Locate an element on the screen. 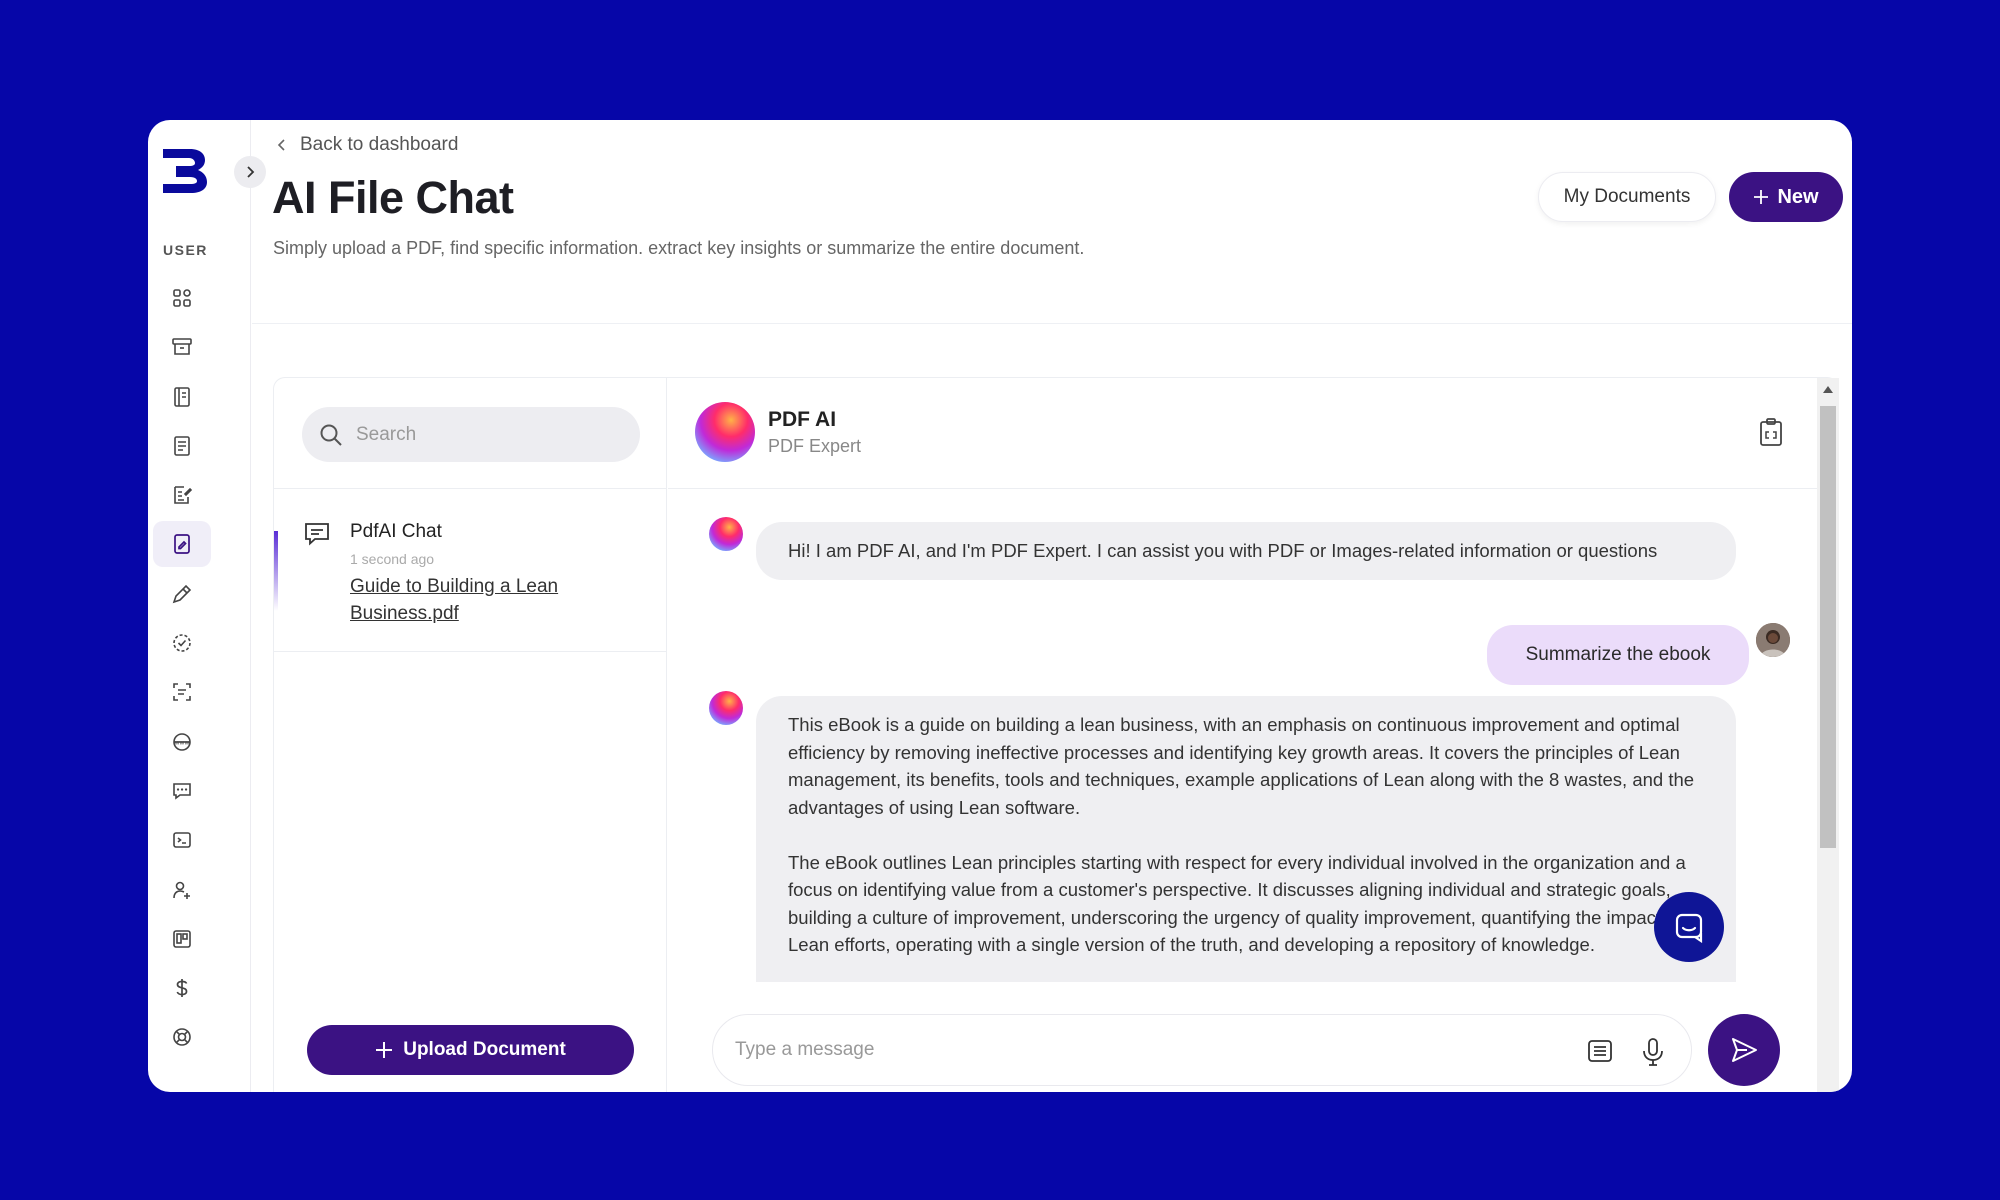 Image resolution: width=2000 pixels, height=1200 pixels. search-box is located at coordinates (471, 434).